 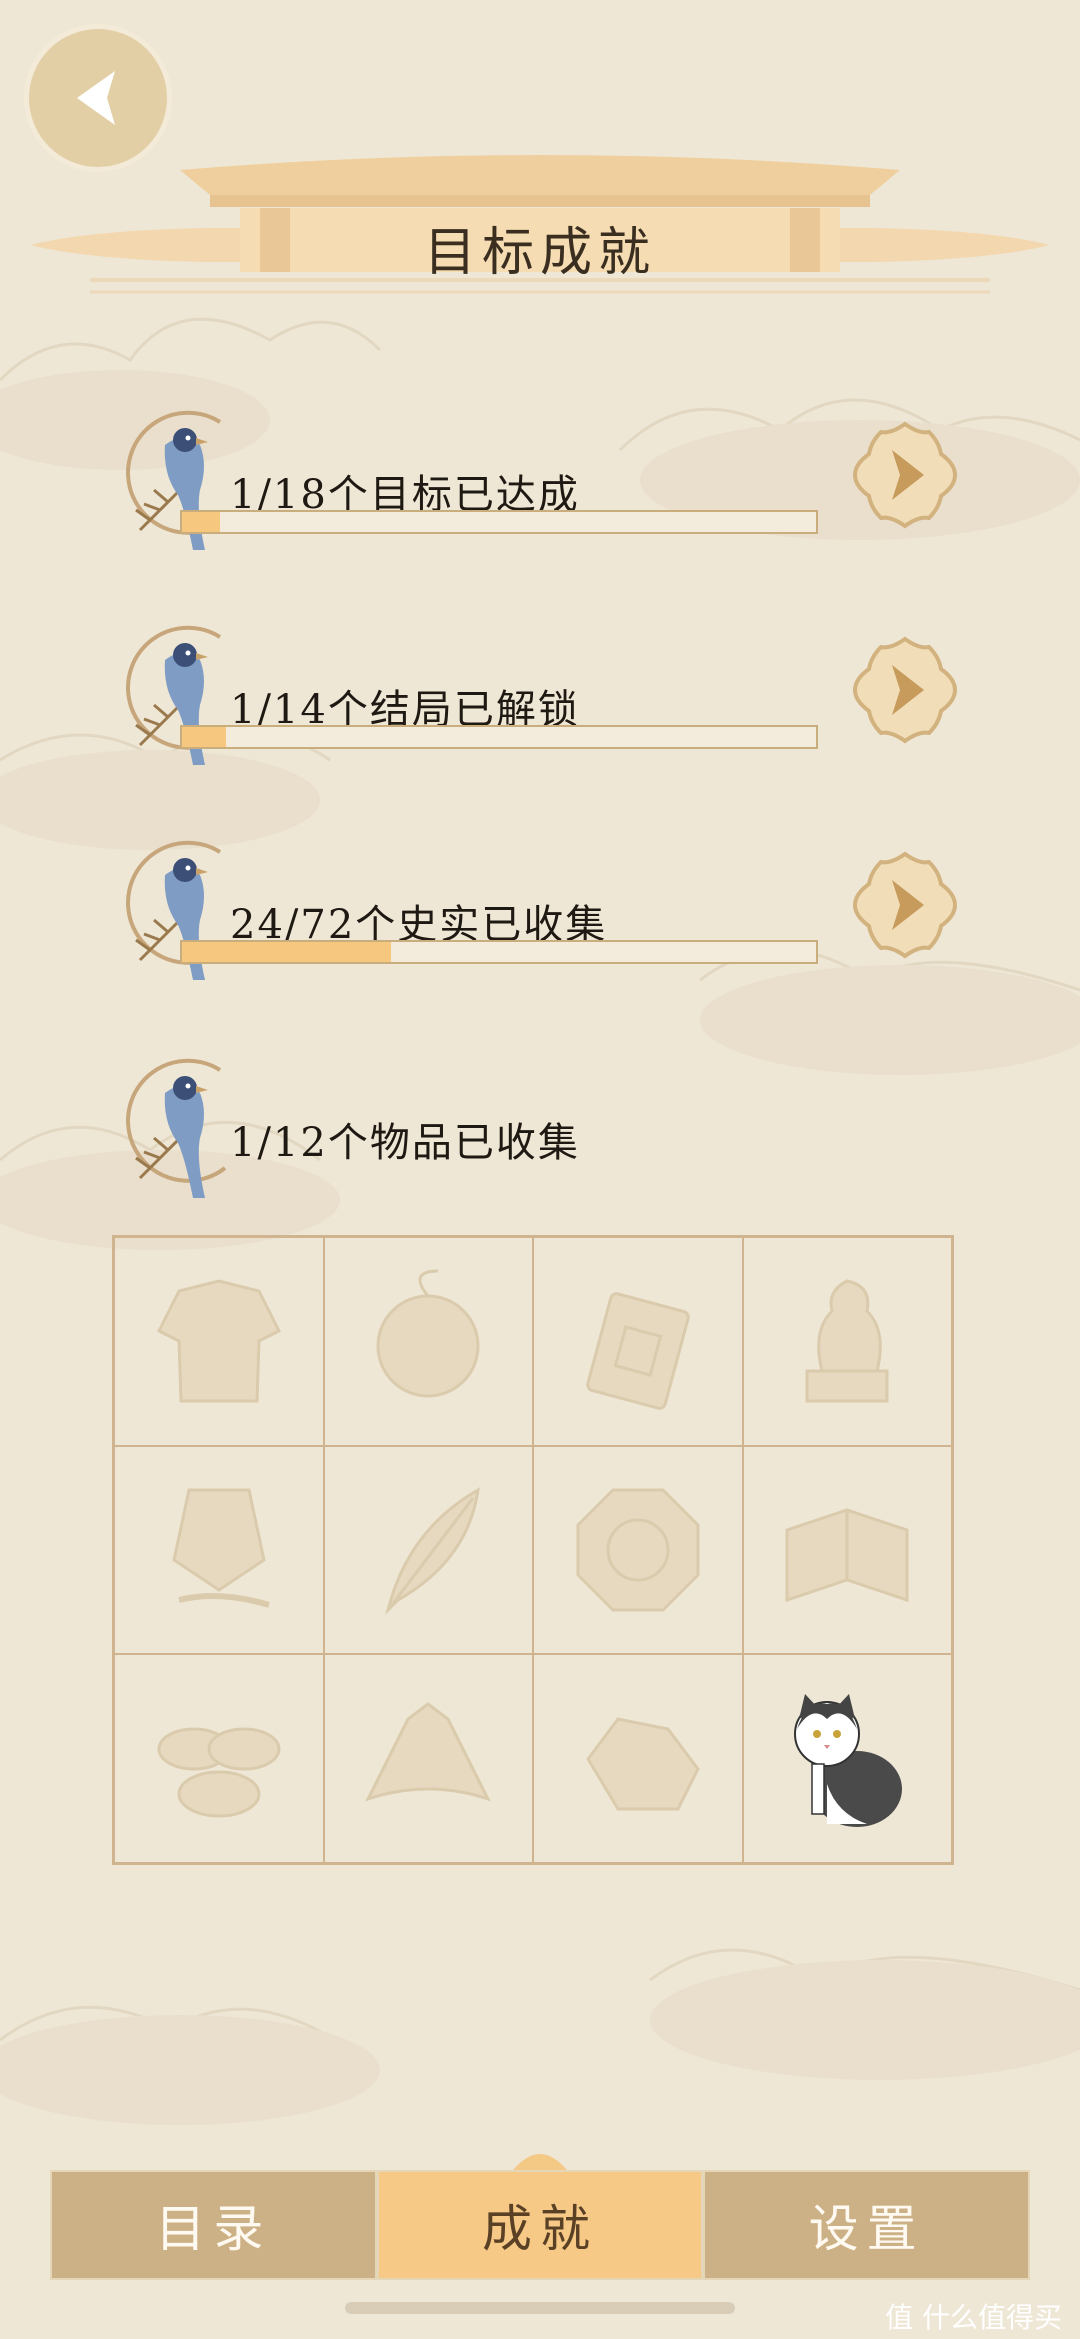 I want to click on bottom-tab-bar: 目录 成就 设置, so click(x=540, y=2225).